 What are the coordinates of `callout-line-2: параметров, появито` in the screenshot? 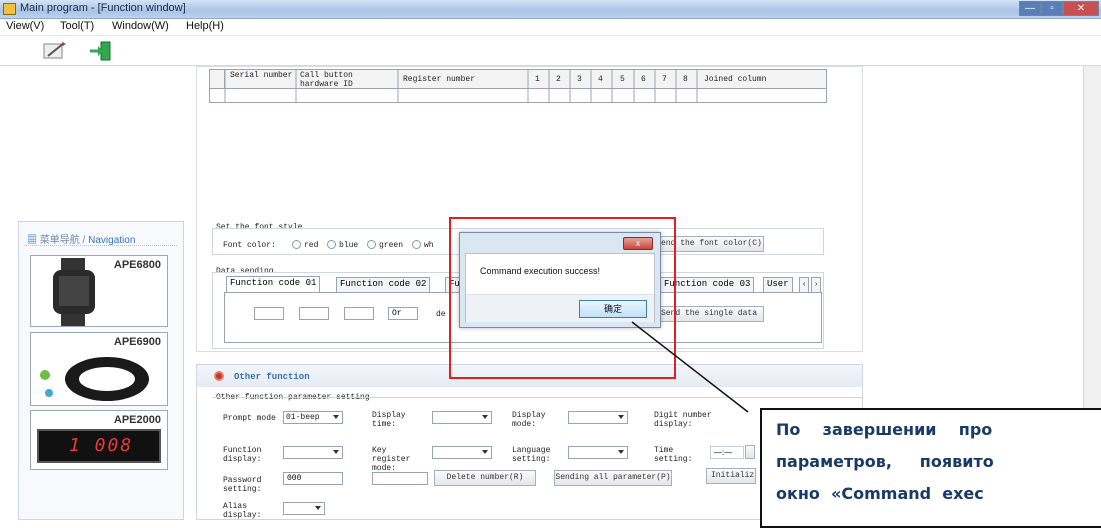 It's located at (885, 461).